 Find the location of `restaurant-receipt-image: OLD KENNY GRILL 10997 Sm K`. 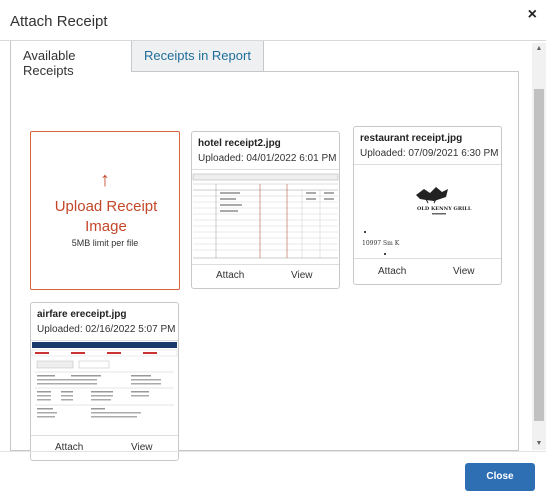

restaurant-receipt-image: OLD KENNY GRILL 10997 Sm K is located at coordinates (427, 211).